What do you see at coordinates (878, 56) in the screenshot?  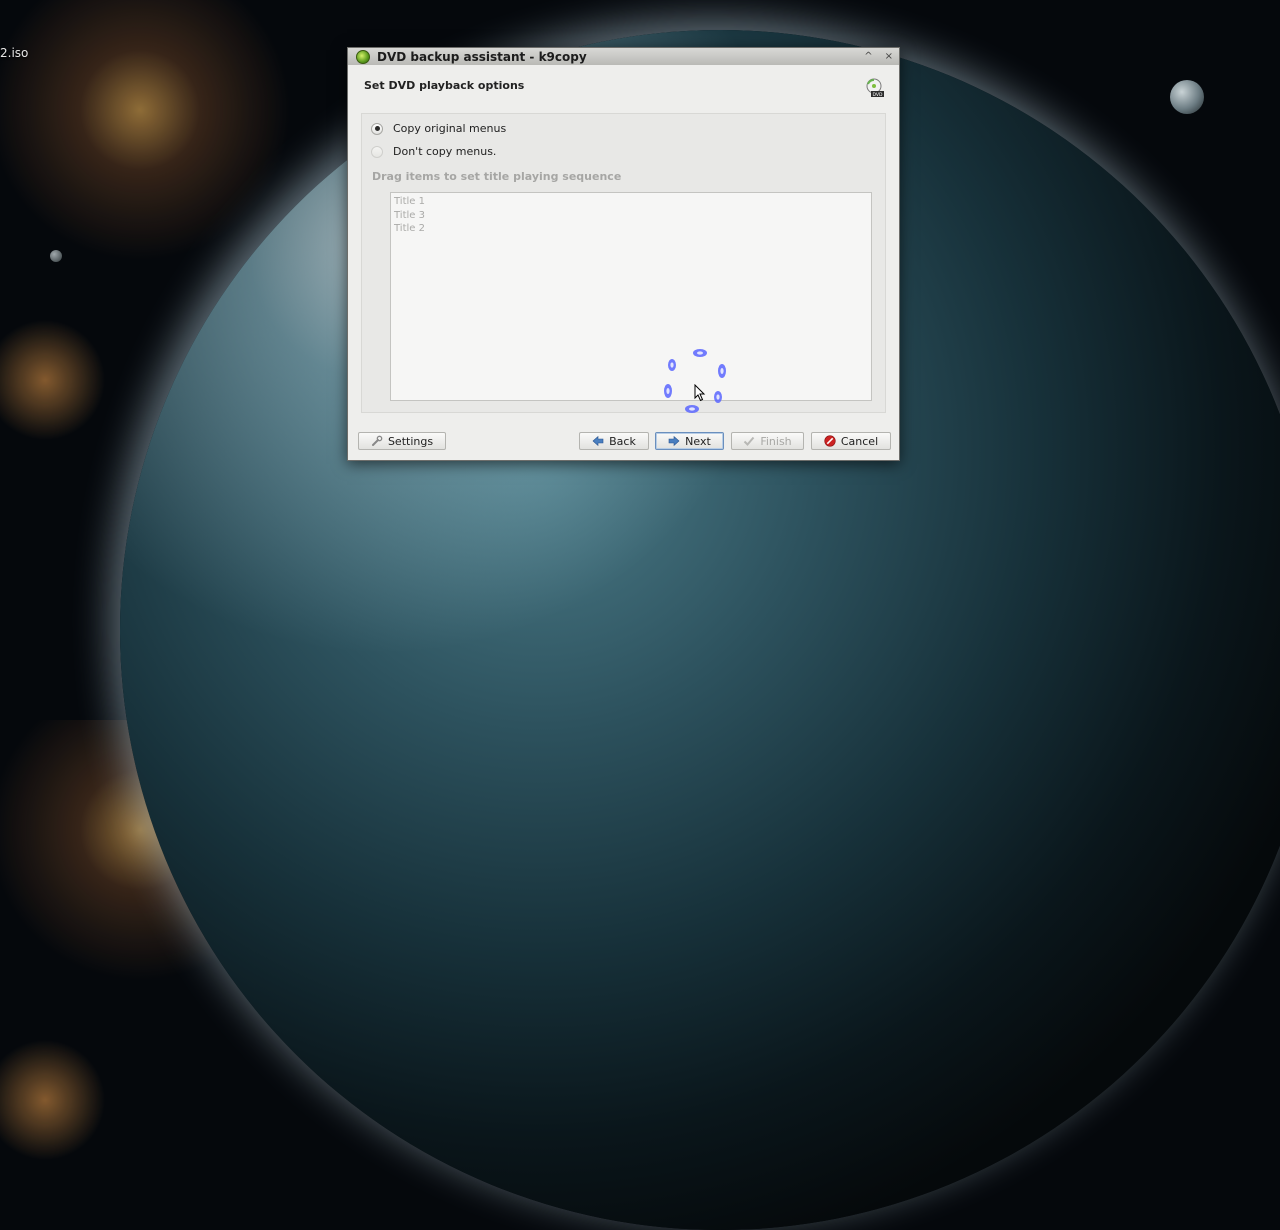 I see `window-controls: ^ ×` at bounding box center [878, 56].